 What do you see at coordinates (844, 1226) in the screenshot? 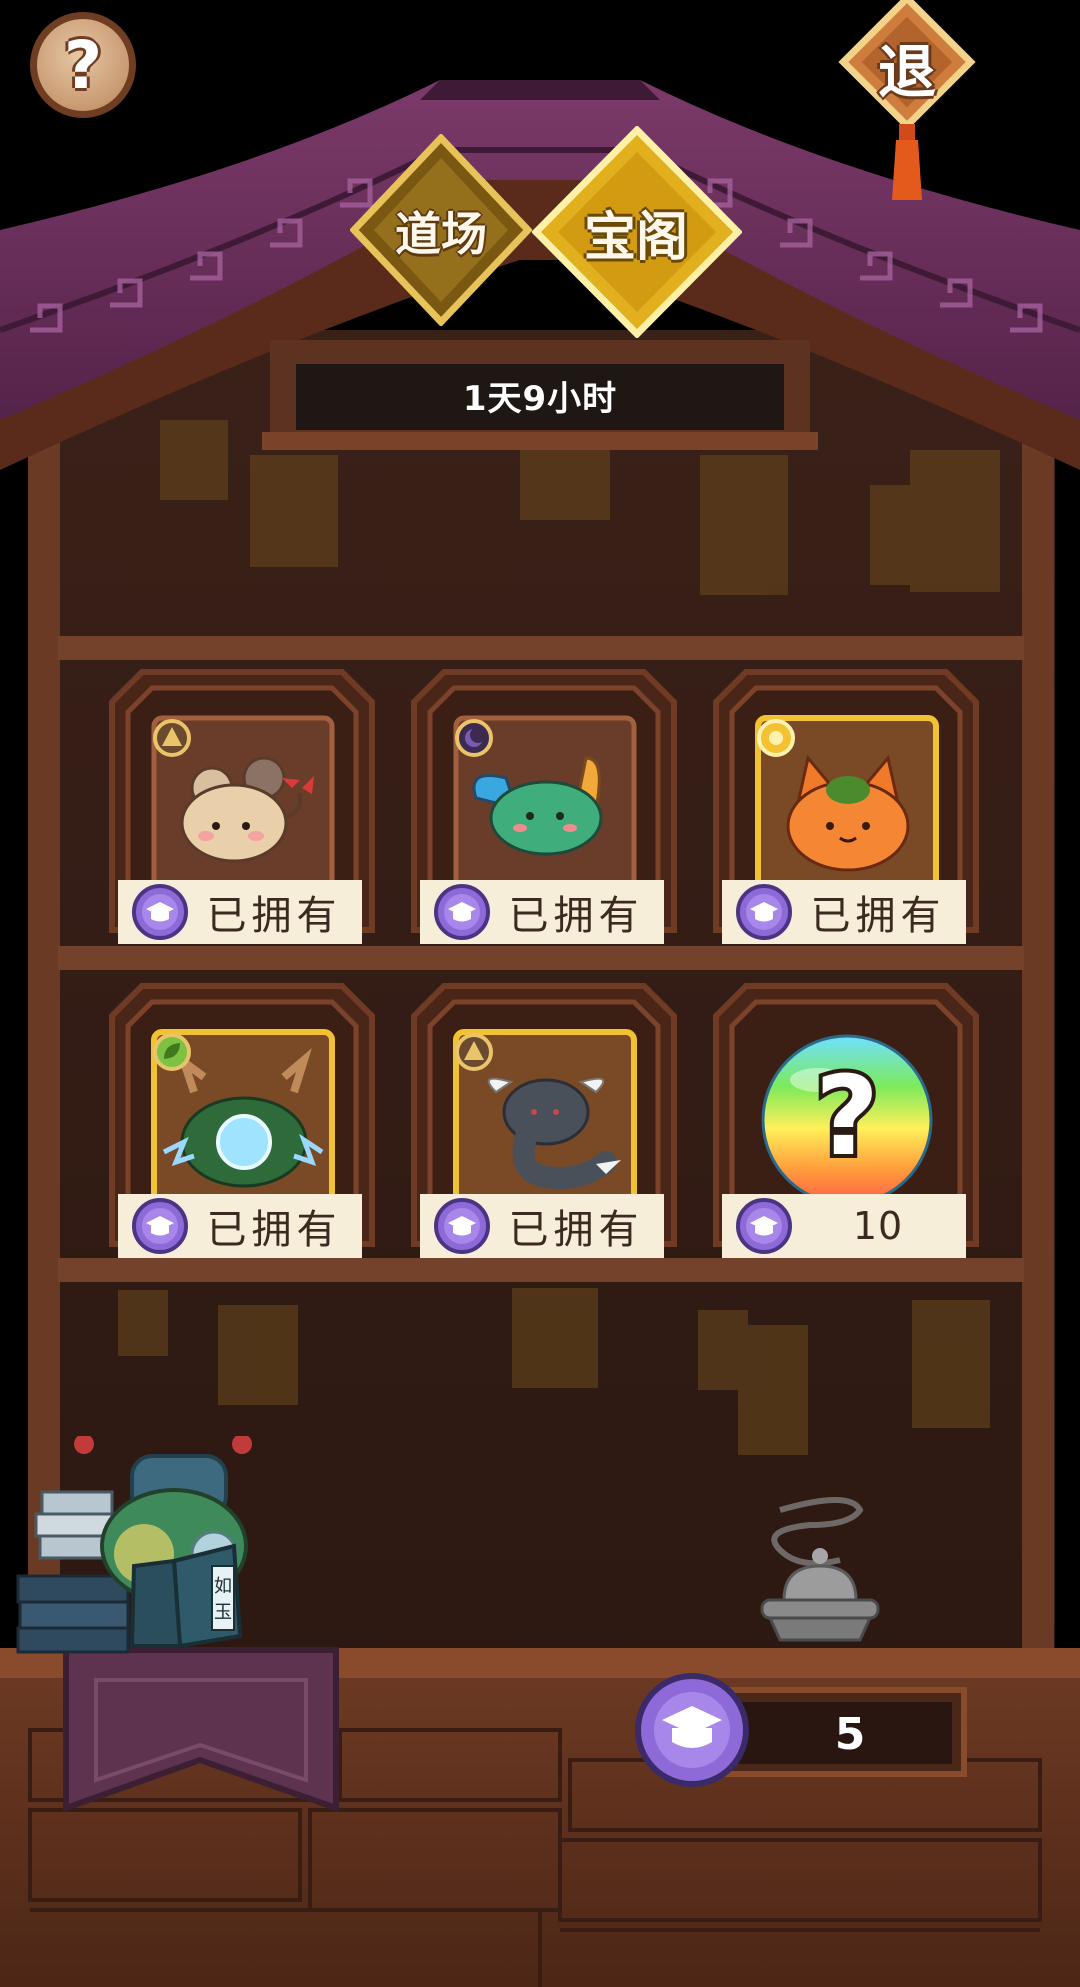
I see `price-tag: 10` at bounding box center [844, 1226].